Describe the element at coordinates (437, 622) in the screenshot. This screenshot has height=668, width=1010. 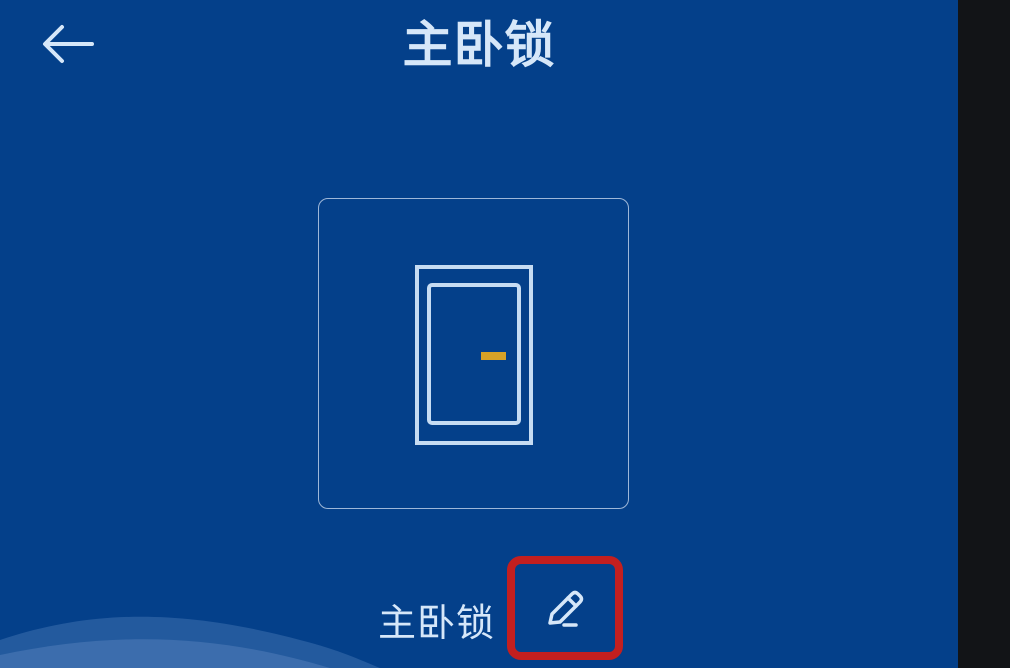
I see `device-name-label: 主卧锁` at that location.